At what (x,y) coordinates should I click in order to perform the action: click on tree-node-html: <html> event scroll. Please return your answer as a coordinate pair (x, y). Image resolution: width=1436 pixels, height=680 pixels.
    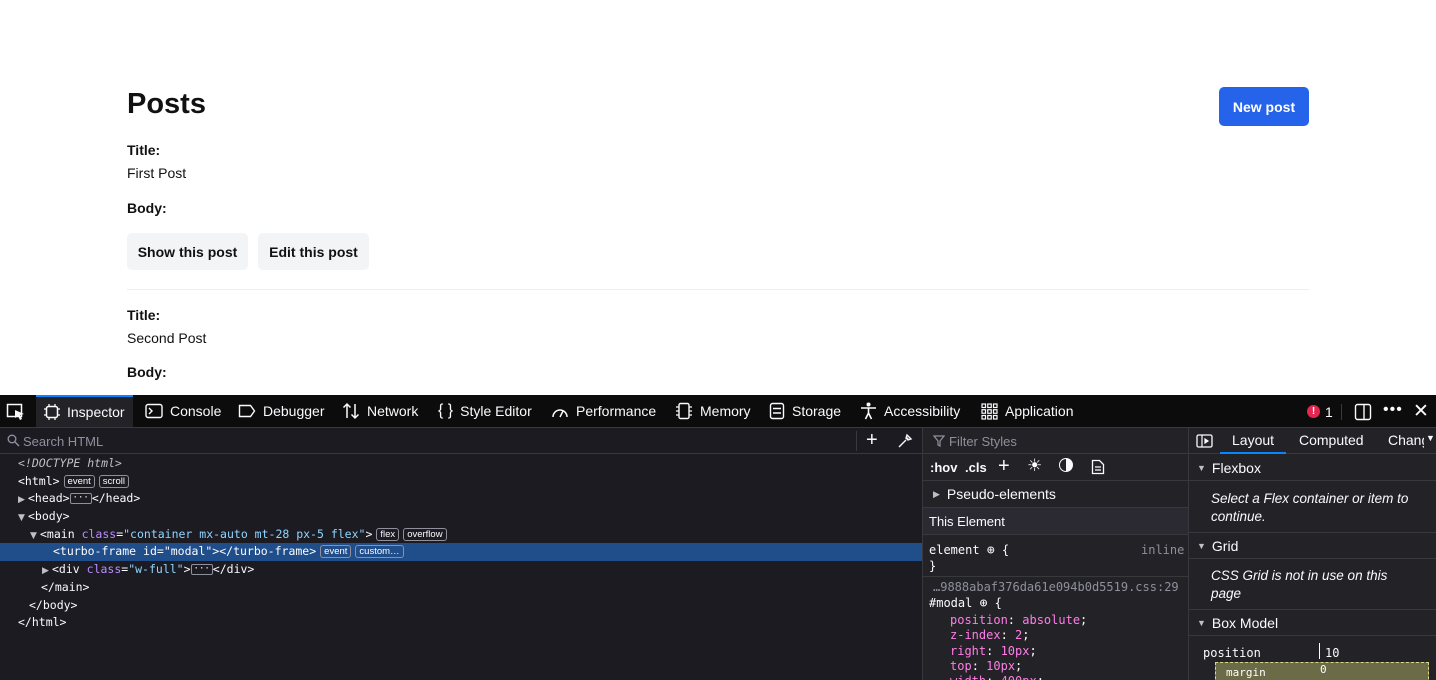
    Looking at the image, I should click on (461, 482).